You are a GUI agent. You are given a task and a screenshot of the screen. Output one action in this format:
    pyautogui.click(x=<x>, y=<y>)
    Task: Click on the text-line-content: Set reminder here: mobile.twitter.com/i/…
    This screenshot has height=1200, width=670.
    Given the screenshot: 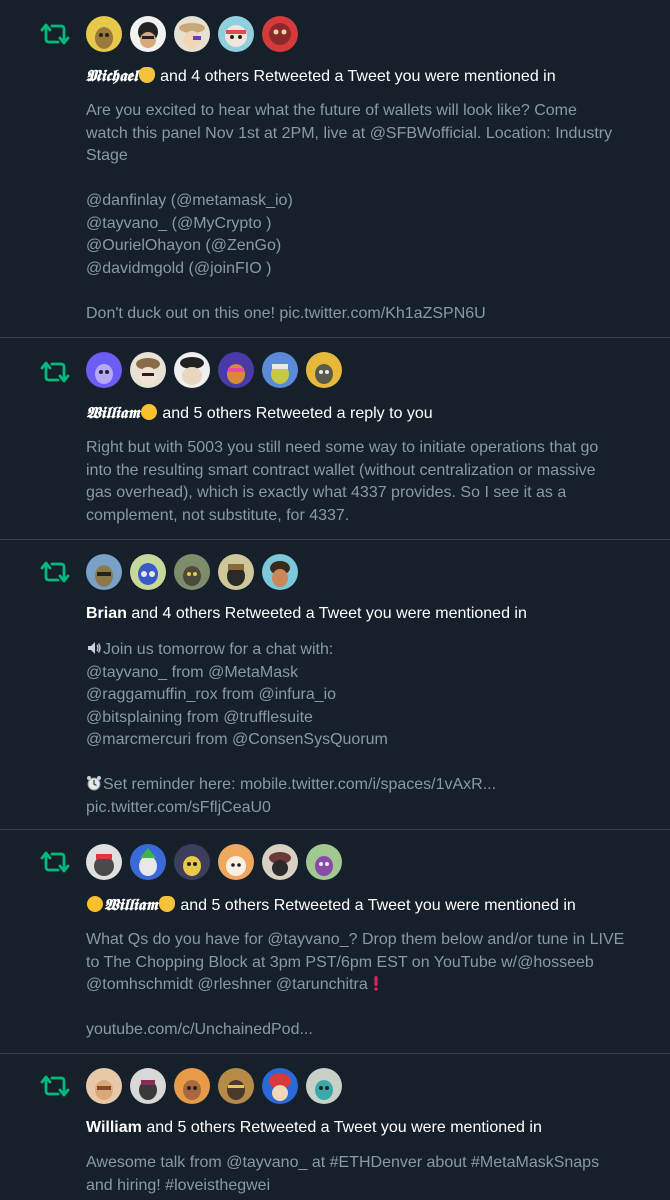 What is the action you would take?
    pyautogui.click(x=300, y=784)
    